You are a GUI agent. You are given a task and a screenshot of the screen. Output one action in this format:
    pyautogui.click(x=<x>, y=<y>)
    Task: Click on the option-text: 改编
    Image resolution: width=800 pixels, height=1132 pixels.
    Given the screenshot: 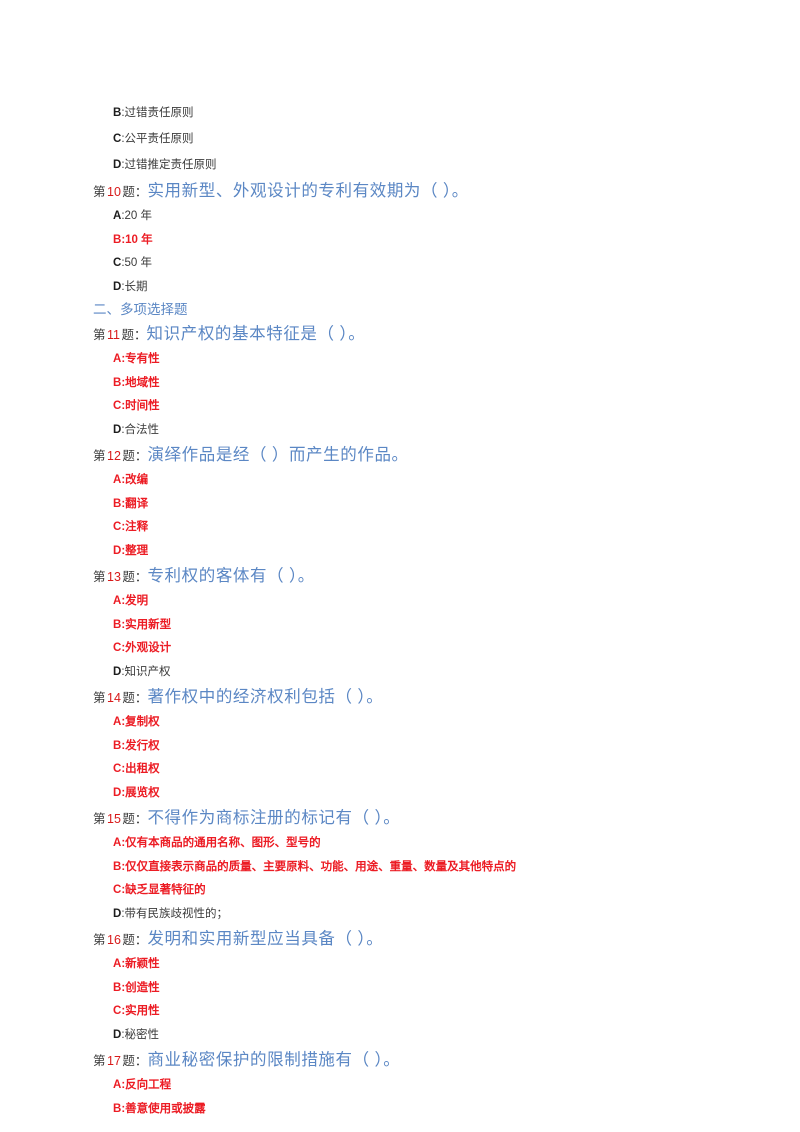 What is the action you would take?
    pyautogui.click(x=137, y=480)
    